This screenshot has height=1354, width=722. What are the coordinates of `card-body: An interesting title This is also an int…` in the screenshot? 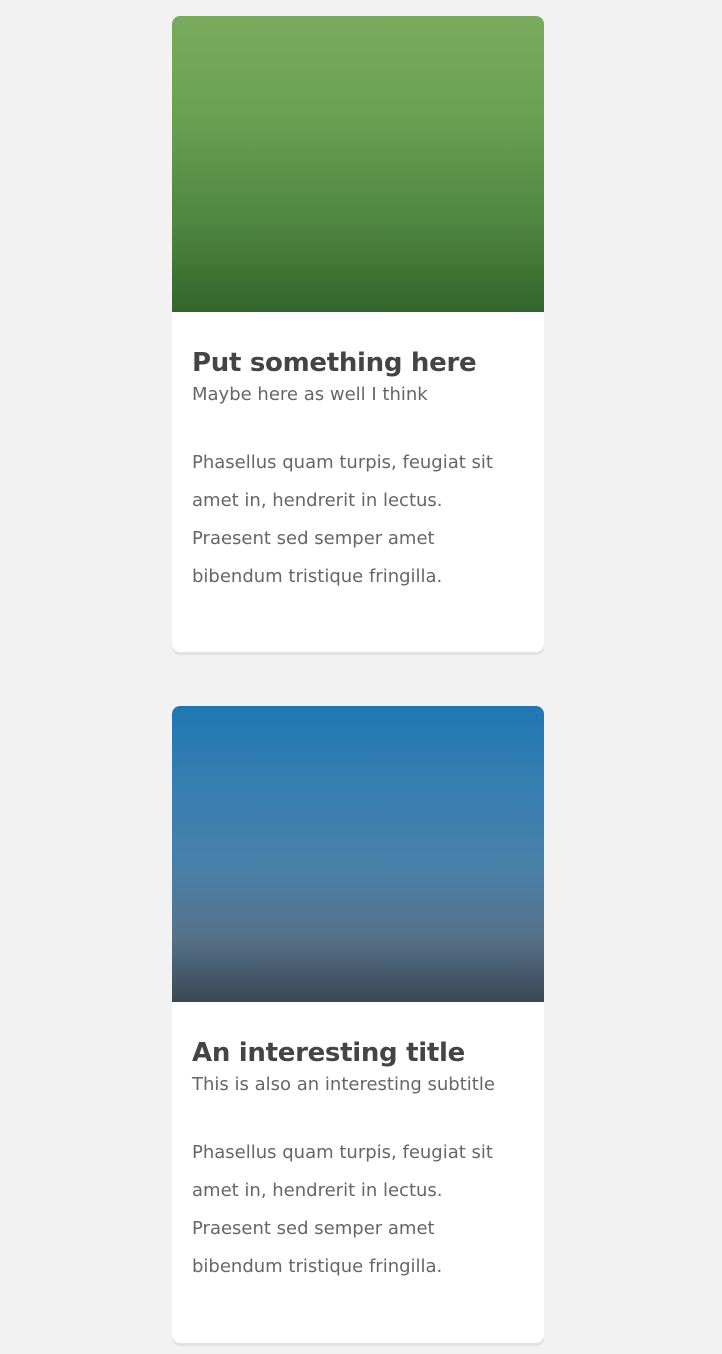 It's located at (358, 1144).